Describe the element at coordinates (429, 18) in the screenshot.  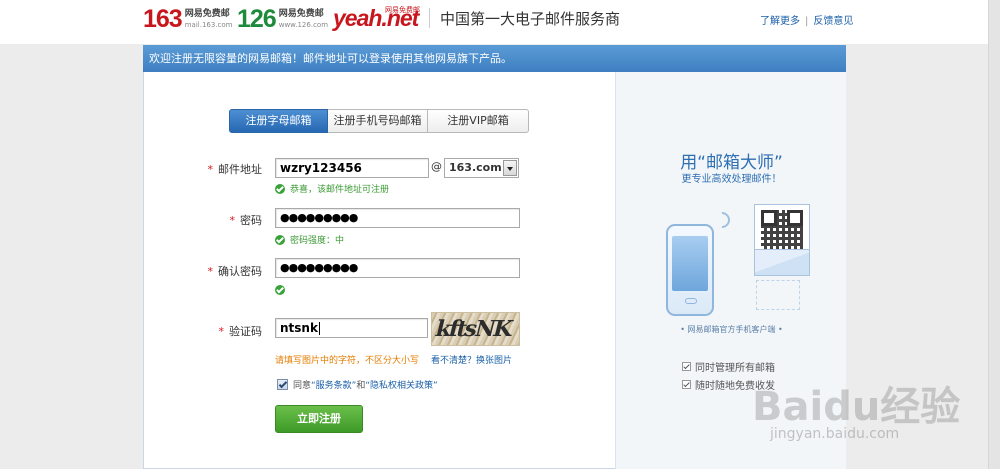
I see `header-divider` at that location.